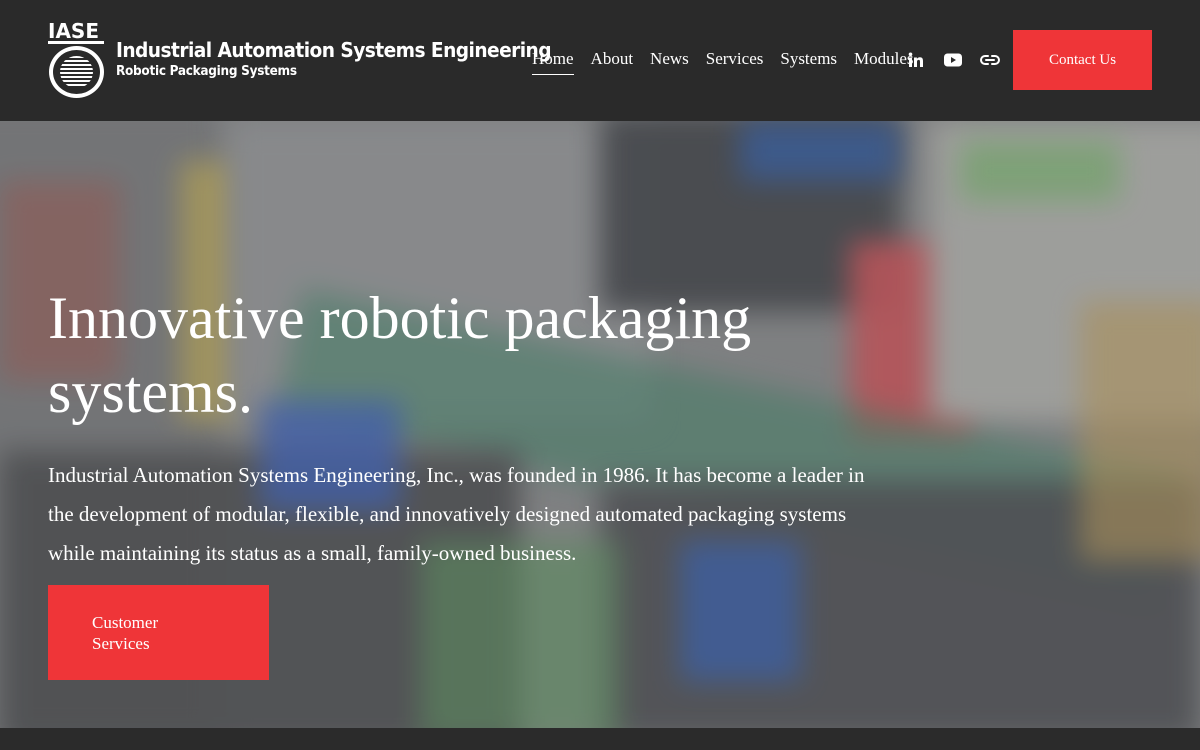 The width and height of the screenshot is (1200, 750). Describe the element at coordinates (400, 355) in the screenshot. I see `hero-title: Innovative robotic packaging systems.` at that location.